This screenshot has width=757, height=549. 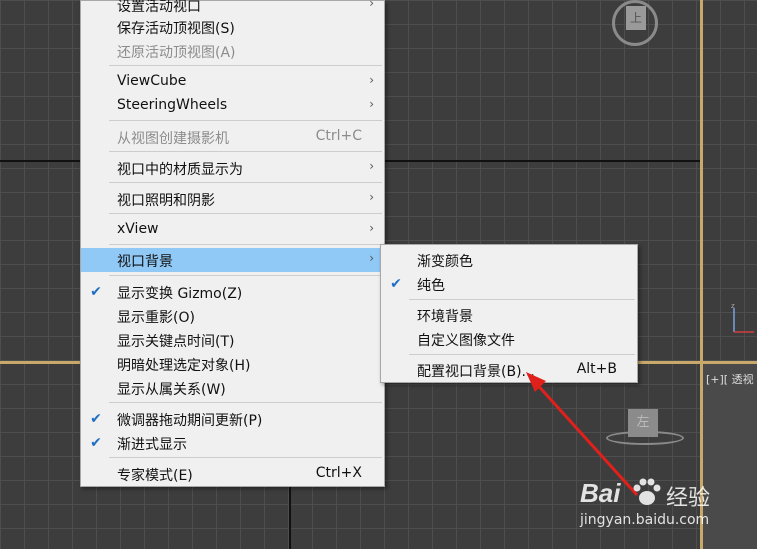 What do you see at coordinates (232, 106) in the screenshot?
I see `menu-item-steeringwheels: SteeringWheels ›` at bounding box center [232, 106].